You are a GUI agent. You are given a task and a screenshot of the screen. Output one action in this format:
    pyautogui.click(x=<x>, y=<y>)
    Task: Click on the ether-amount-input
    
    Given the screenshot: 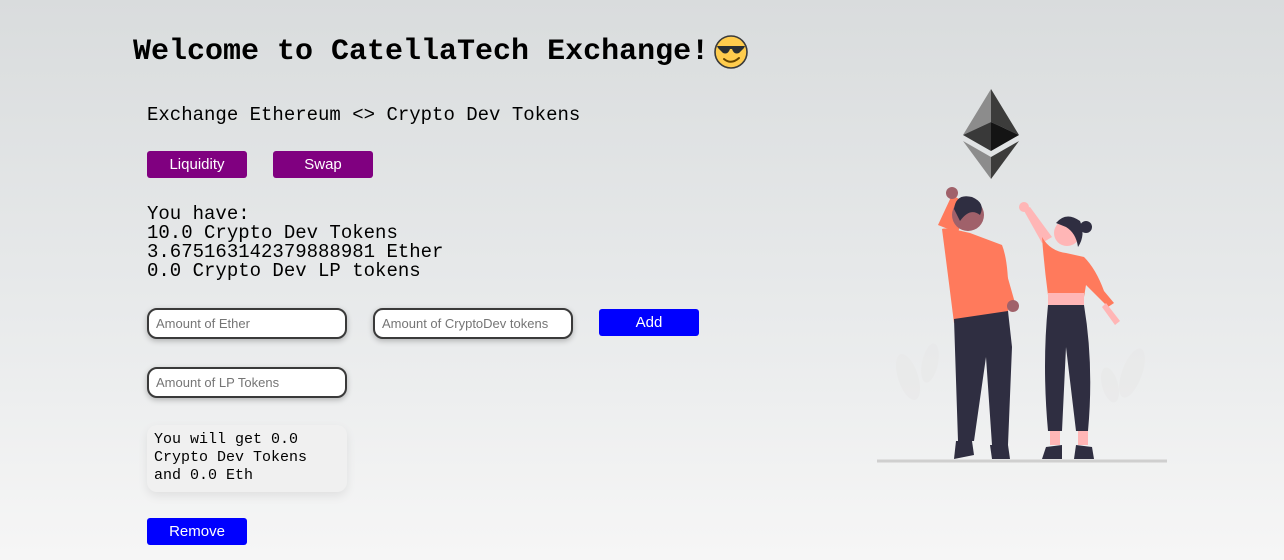 What is the action you would take?
    pyautogui.click(x=247, y=323)
    